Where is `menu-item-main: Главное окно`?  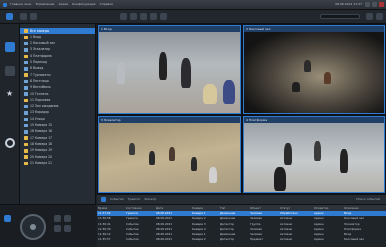 menu-item-main: Главное окно is located at coordinates (20, 4).